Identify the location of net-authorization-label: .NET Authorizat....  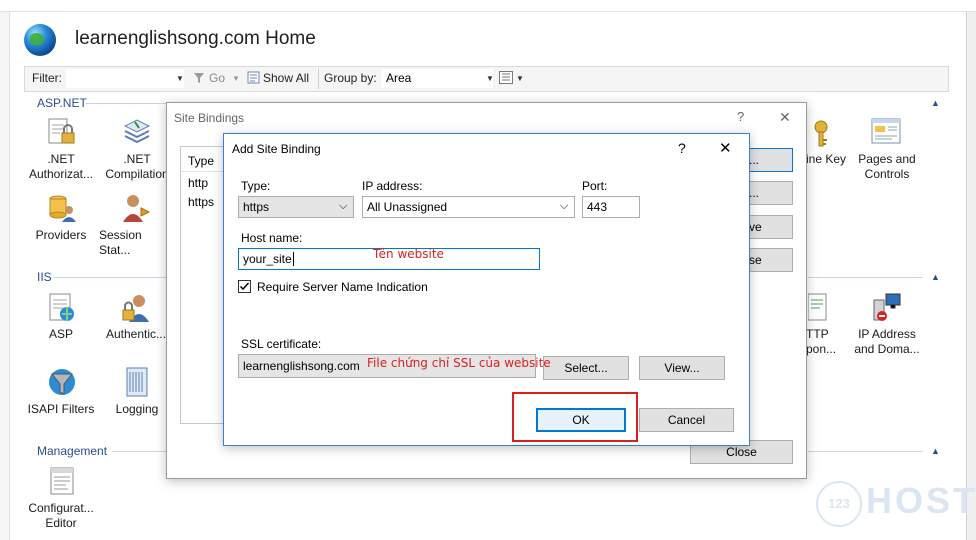
(61, 167).